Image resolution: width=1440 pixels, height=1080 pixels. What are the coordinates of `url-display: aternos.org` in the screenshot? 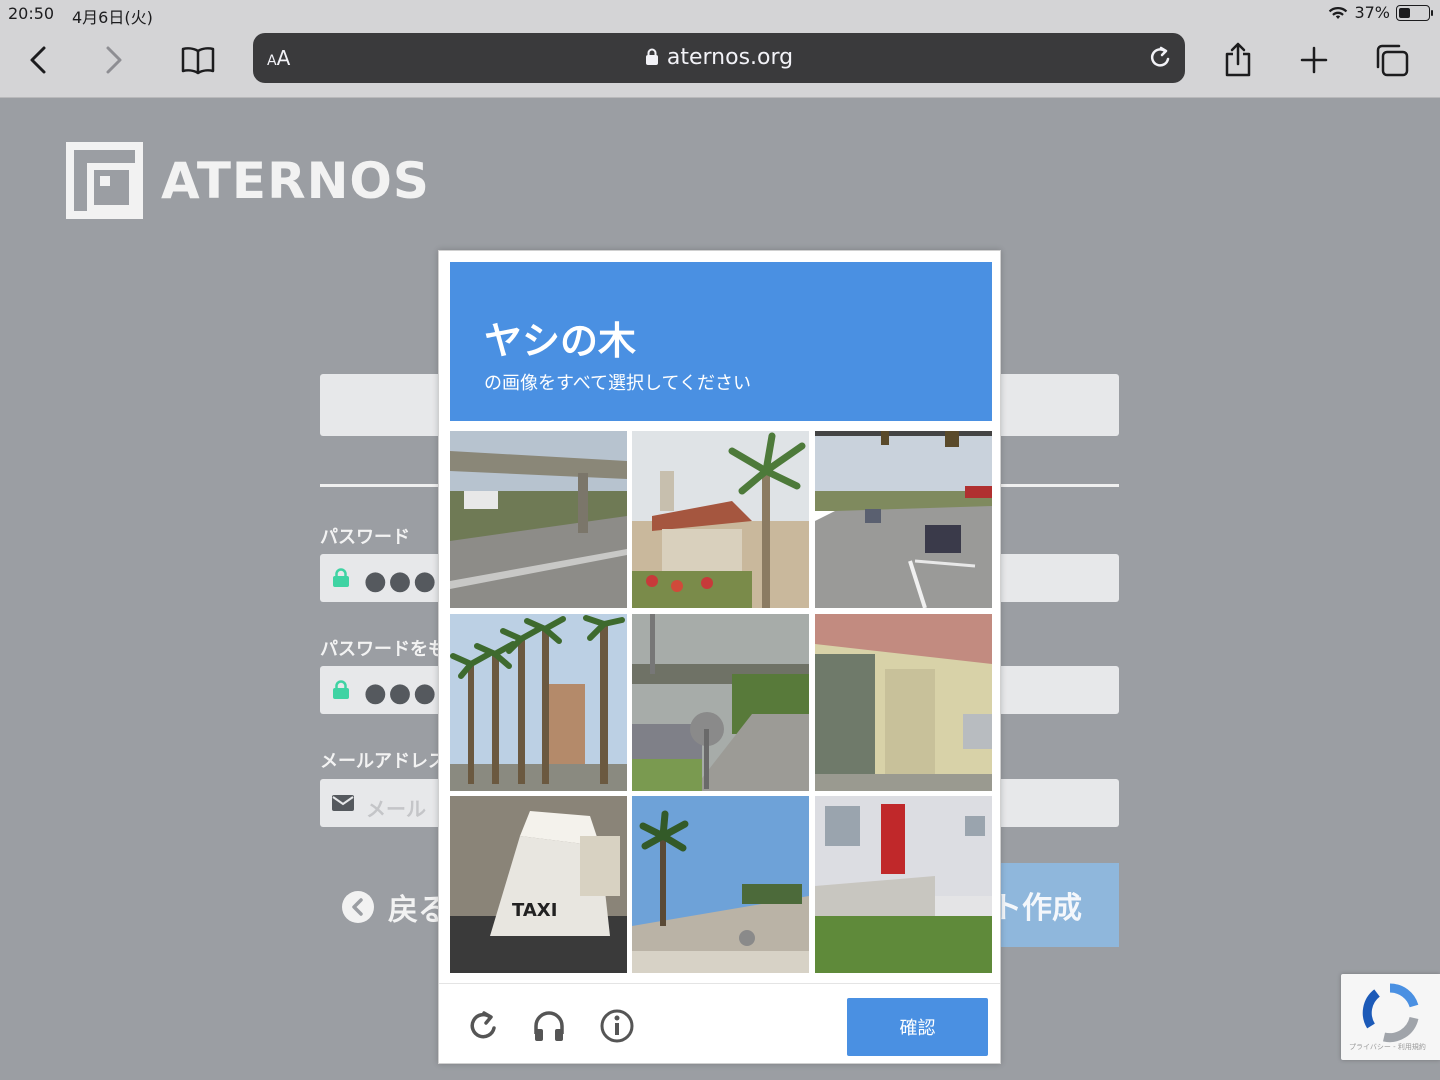 It's located at (719, 57).